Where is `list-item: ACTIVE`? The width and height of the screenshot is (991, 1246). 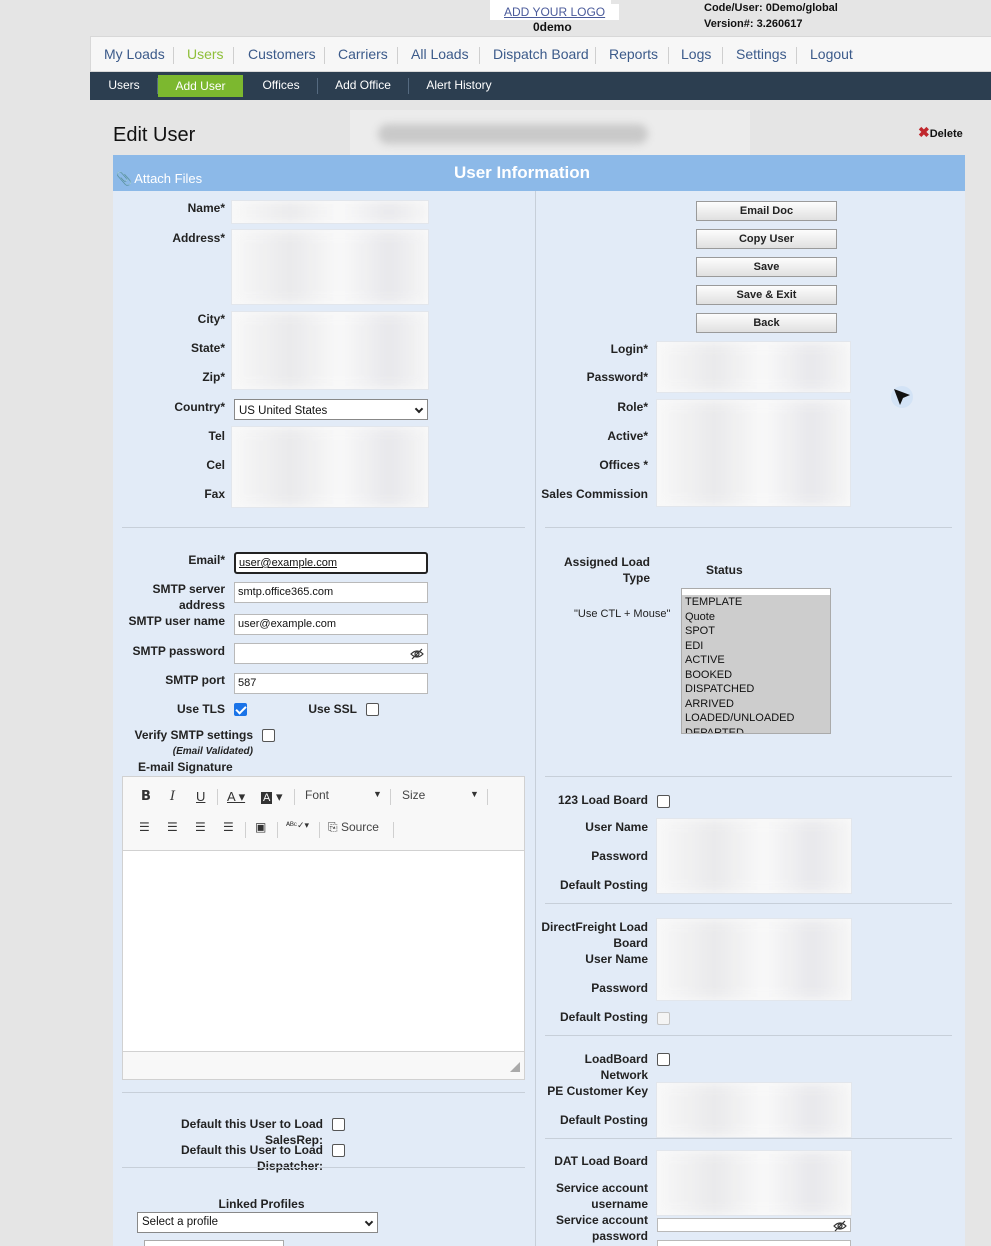 list-item: ACTIVE is located at coordinates (756, 660).